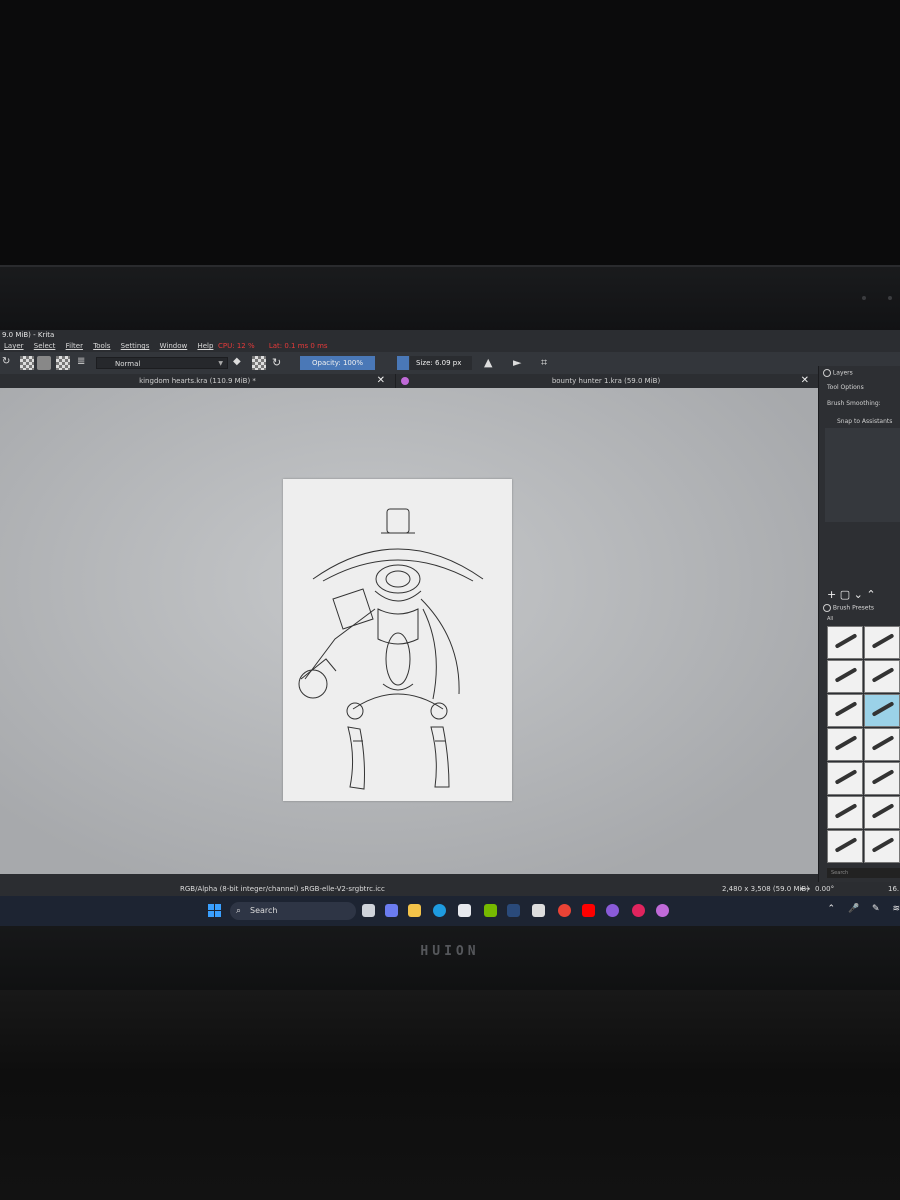 Image resolution: width=900 pixels, height=1200 pixels. Describe the element at coordinates (854, 403) in the screenshot. I see `brush-smoothing-label: Brush Smoothing:` at that location.